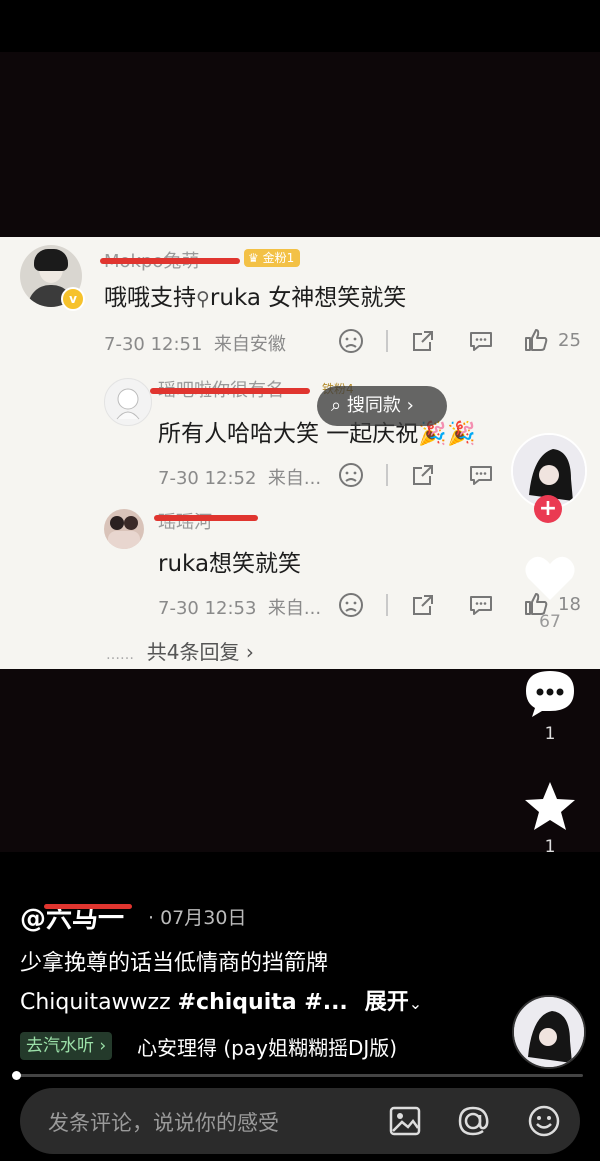  I want to click on search-same-label: 搜同款, so click(373, 405).